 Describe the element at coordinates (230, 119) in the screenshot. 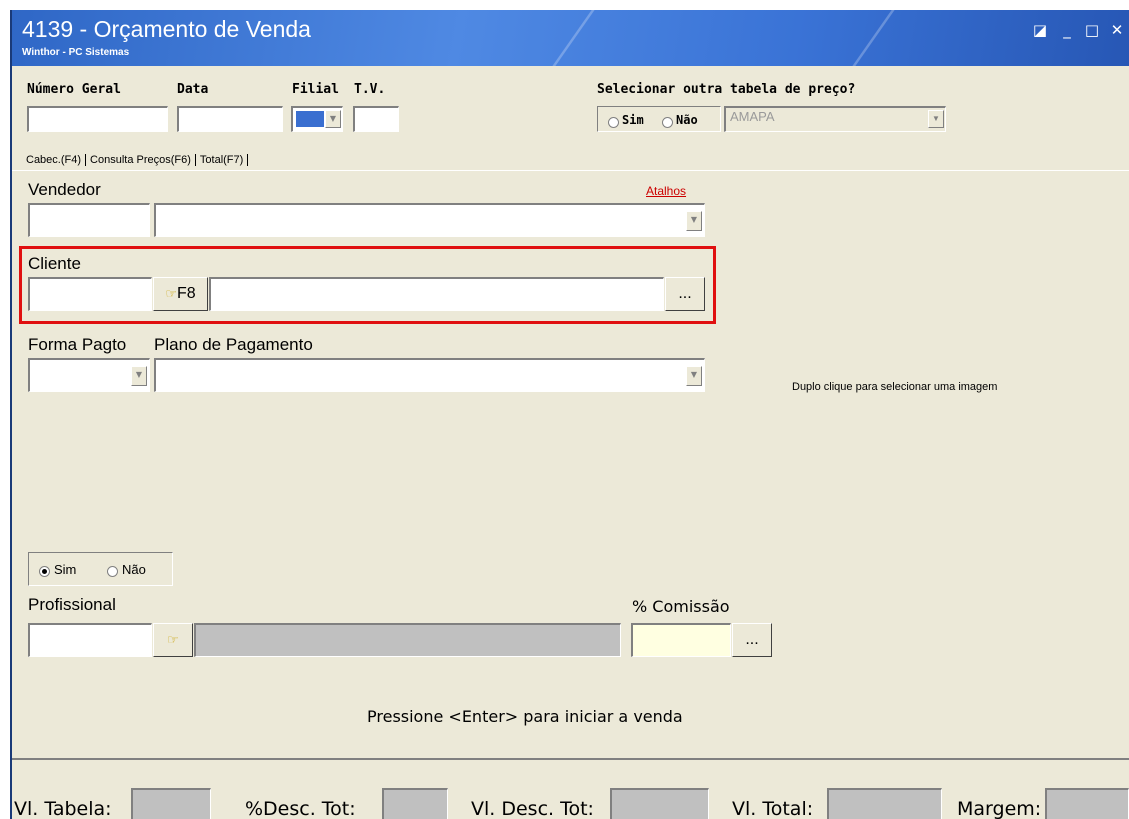

I see `data-input` at that location.